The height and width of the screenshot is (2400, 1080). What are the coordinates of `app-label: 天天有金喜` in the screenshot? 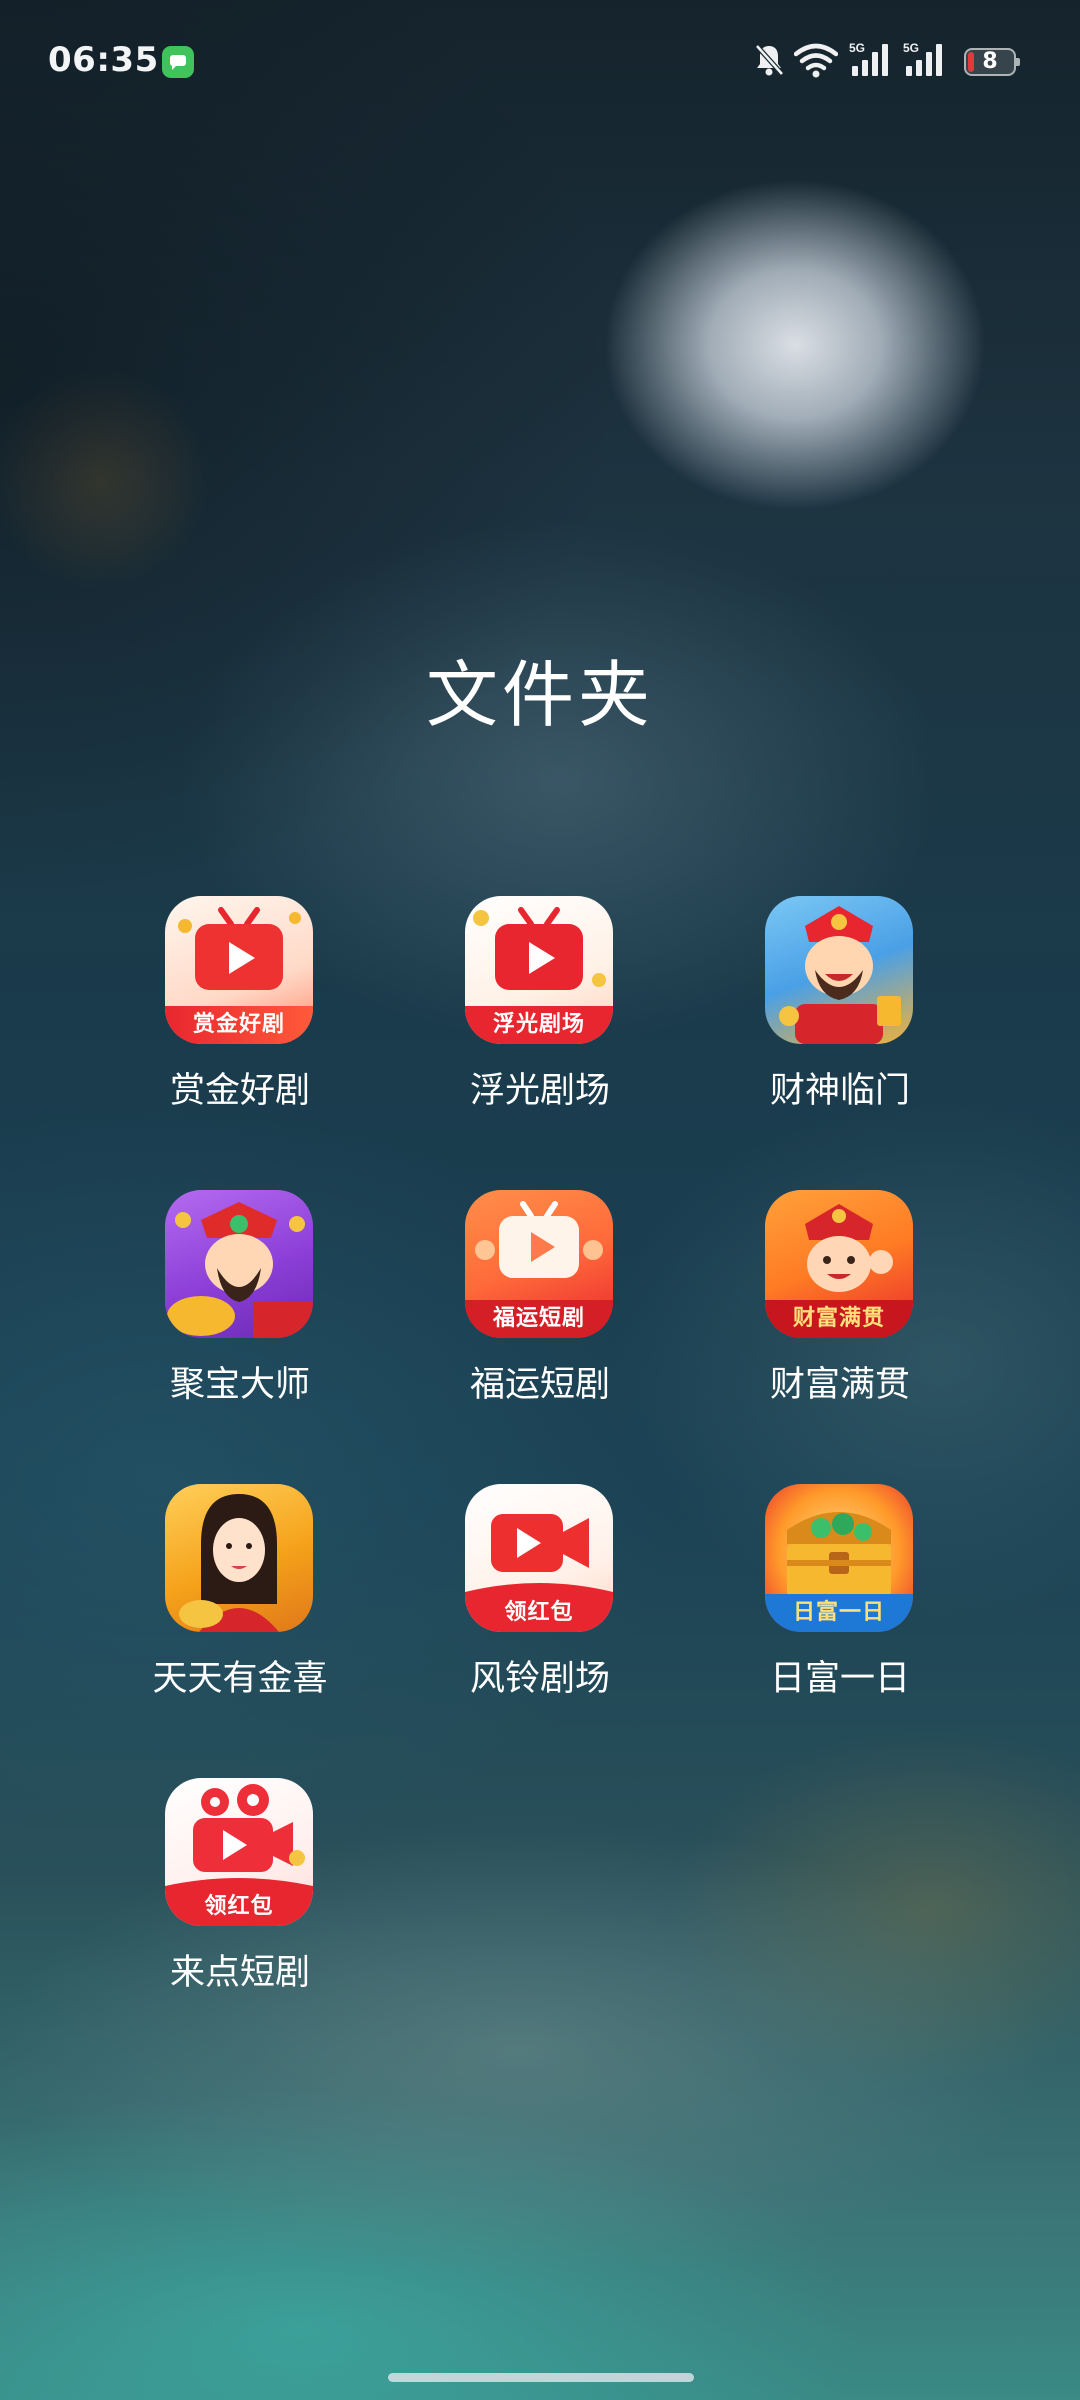 It's located at (240, 1679).